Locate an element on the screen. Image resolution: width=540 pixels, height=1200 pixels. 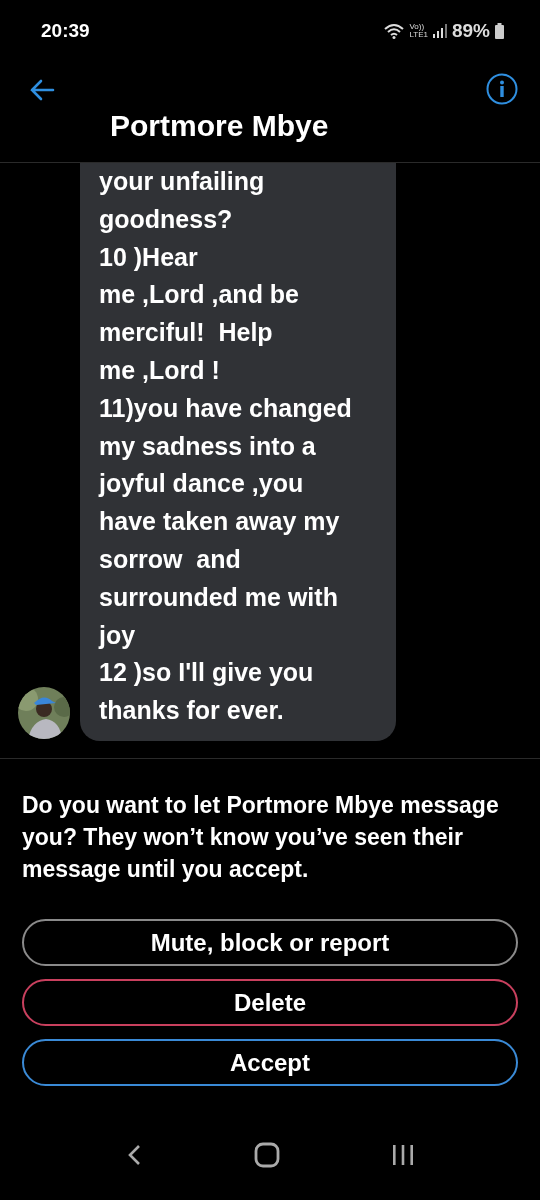
volte-label: Vo)) is located at coordinates (417, 27).